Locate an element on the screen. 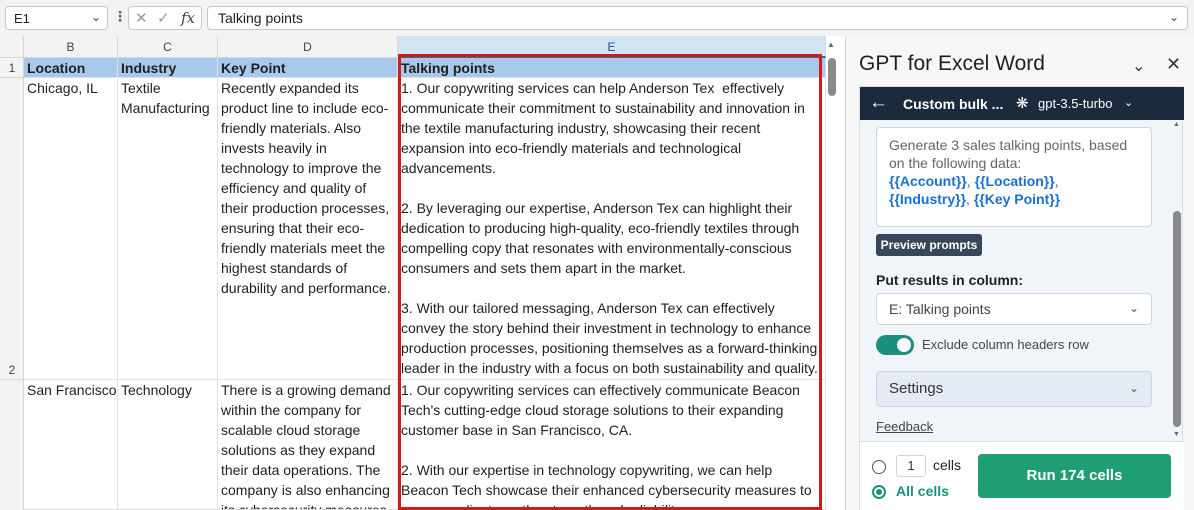 Image resolution: width=1194 pixels, height=510 pixels. select-all-corner is located at coordinates (12, 47).